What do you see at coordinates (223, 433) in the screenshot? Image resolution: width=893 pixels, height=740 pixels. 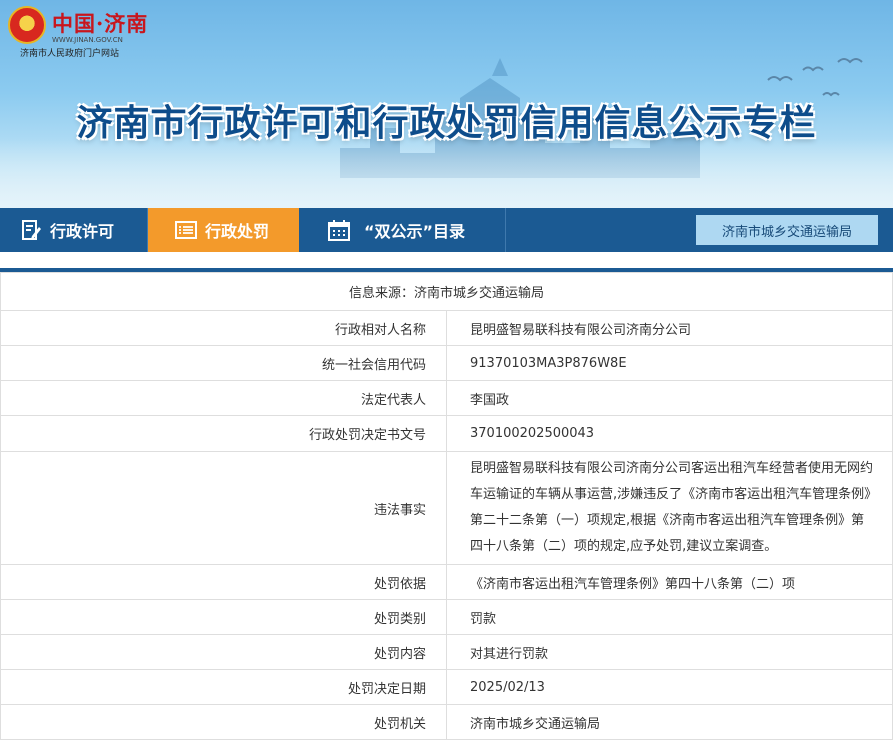 I see `field-label: 行政处罚决定书文号` at bounding box center [223, 433].